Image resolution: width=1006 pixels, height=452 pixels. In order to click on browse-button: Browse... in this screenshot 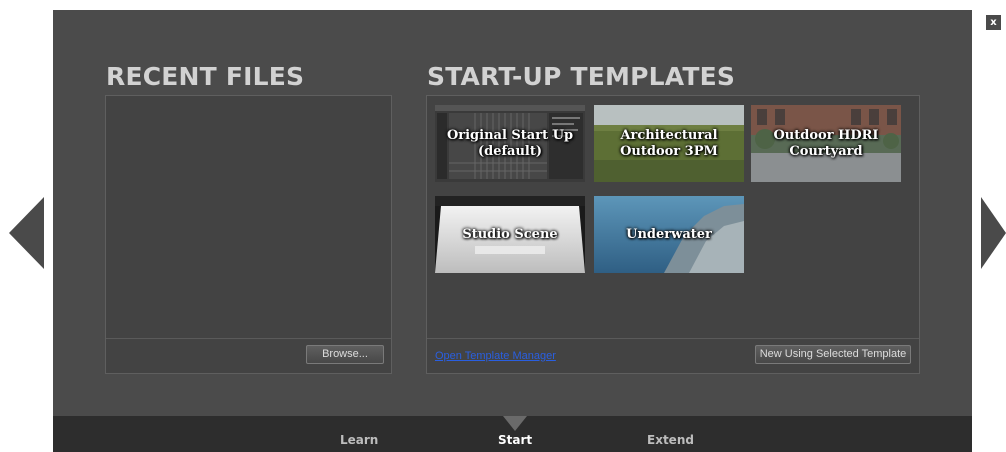, I will do `click(345, 354)`.